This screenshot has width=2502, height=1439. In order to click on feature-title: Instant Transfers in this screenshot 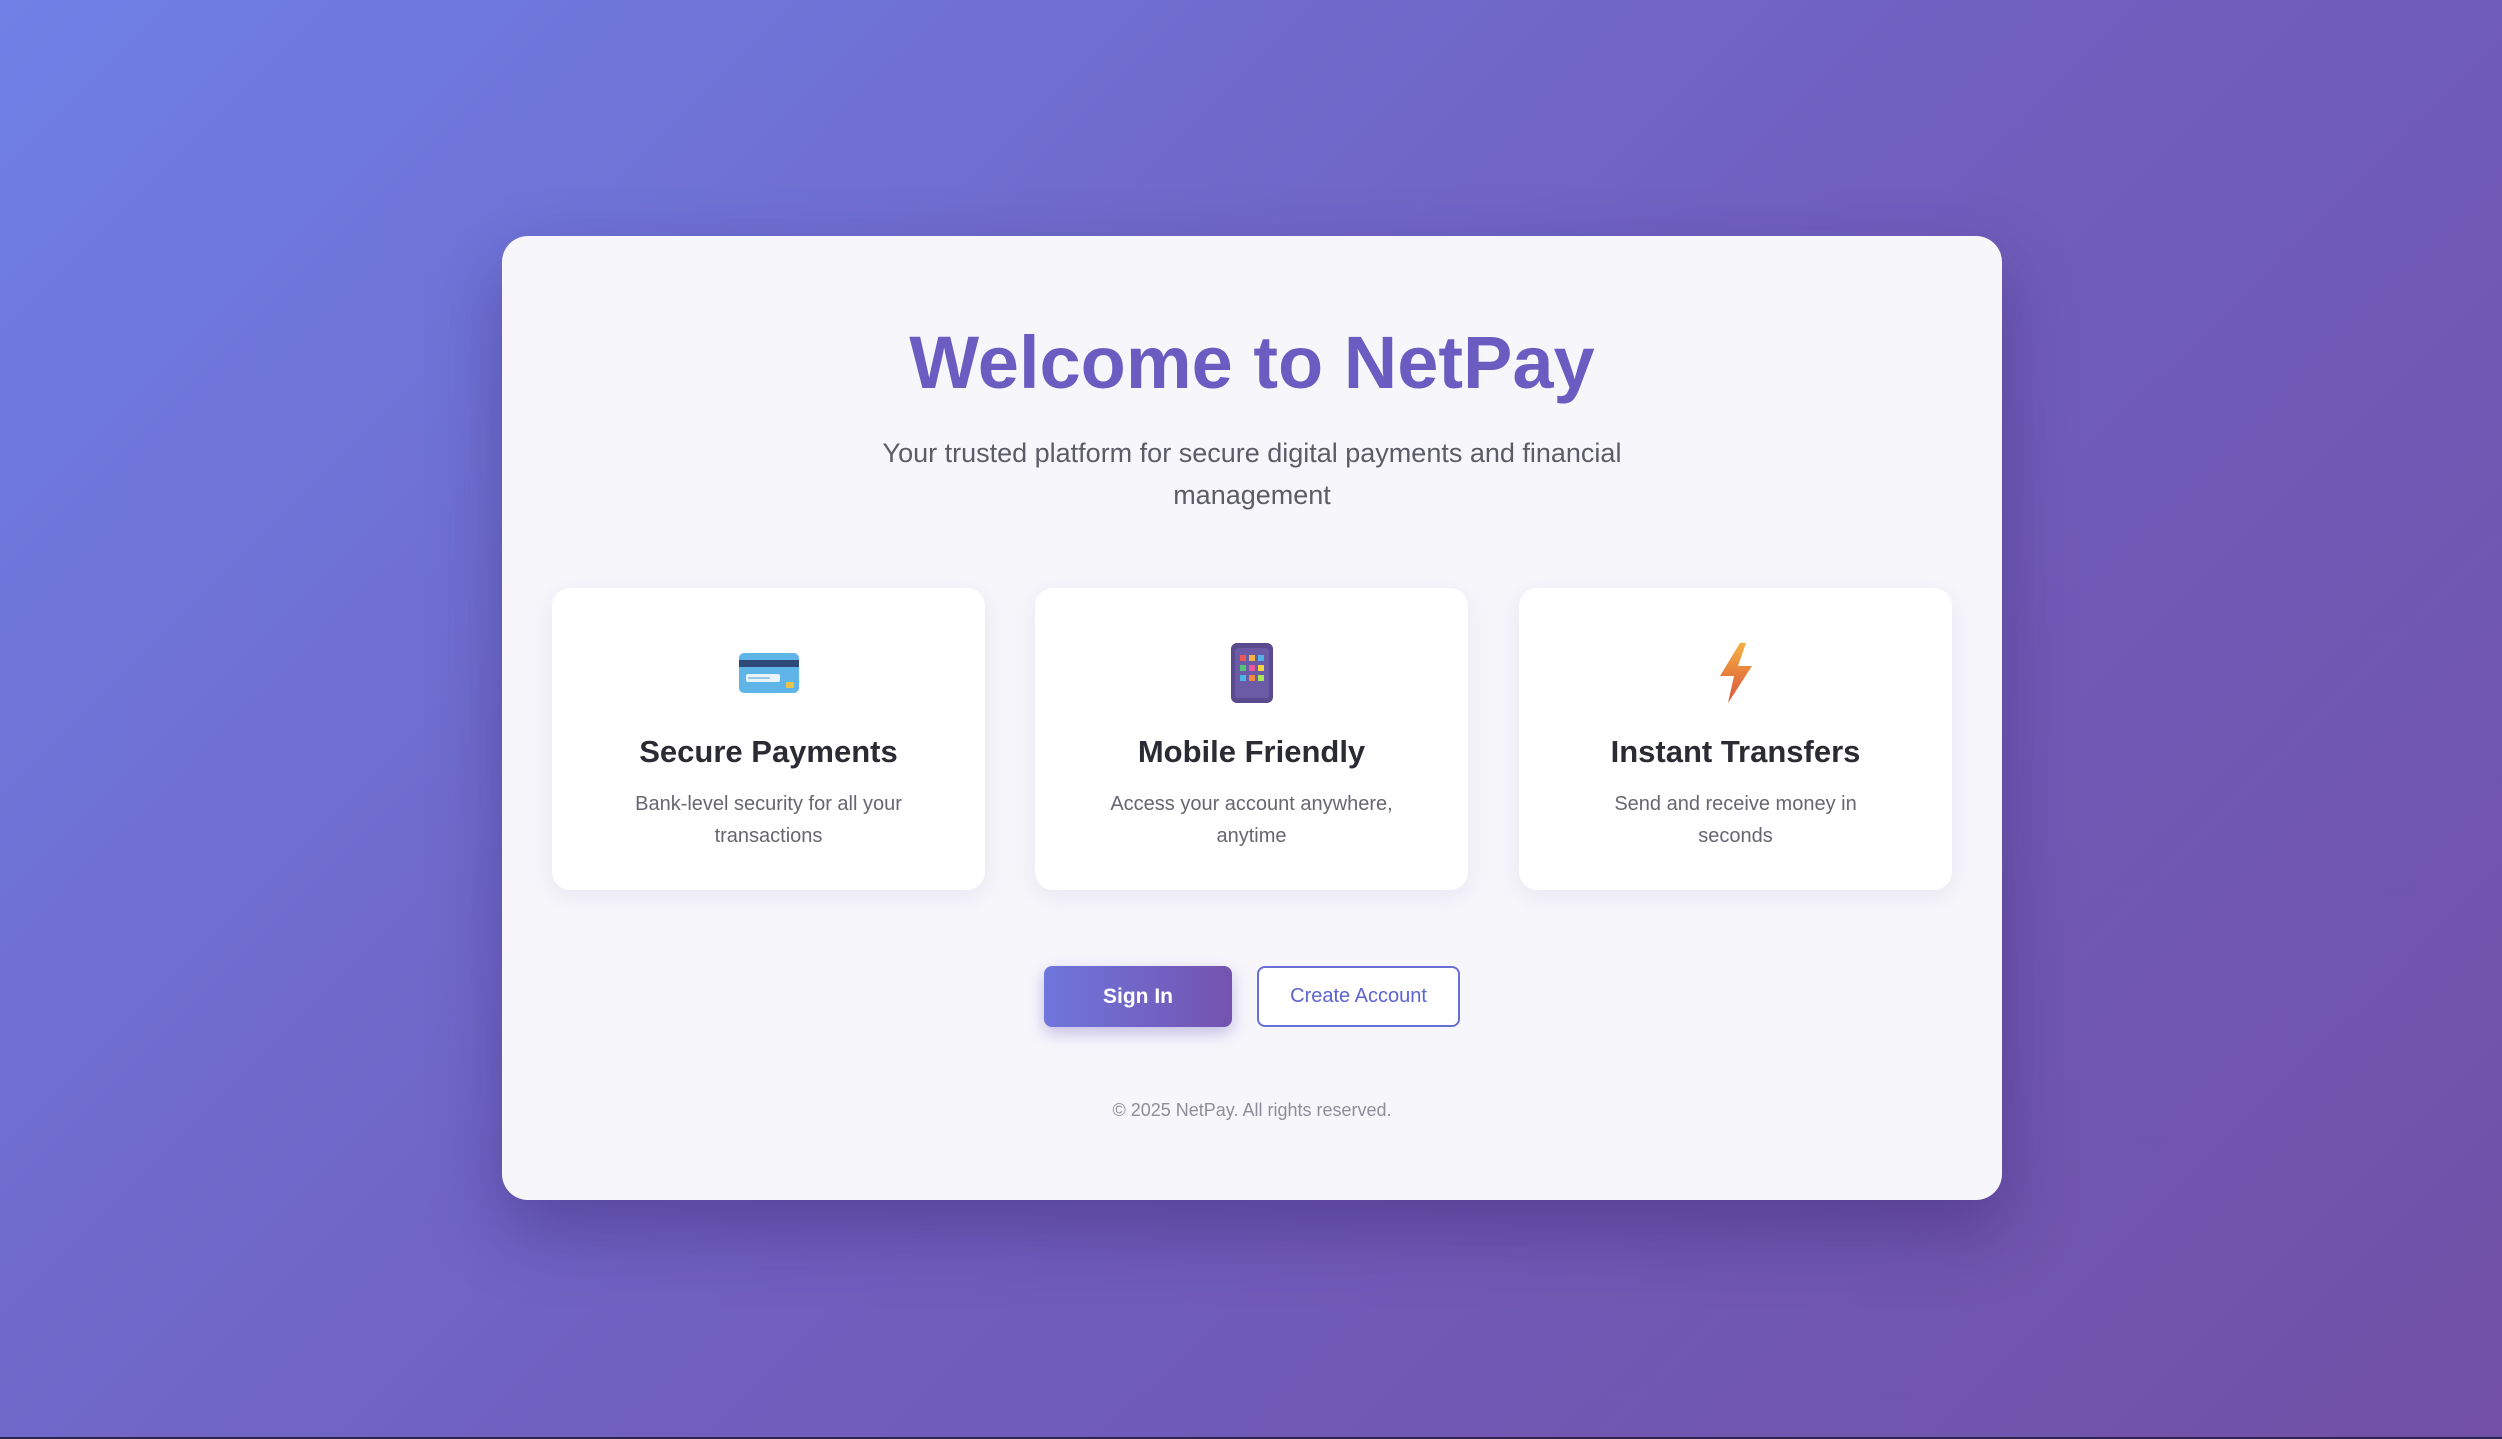, I will do `click(1735, 751)`.